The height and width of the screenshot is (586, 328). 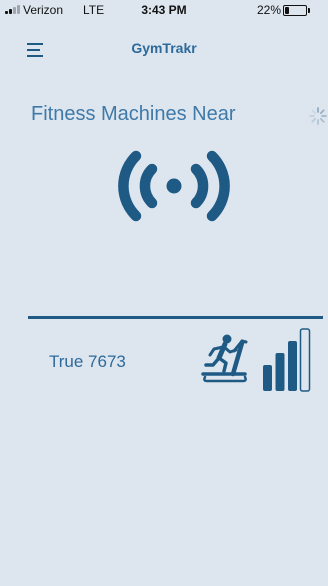 I want to click on status-bar: Verizon LTE 3:43 PM 22%, so click(x=164, y=10).